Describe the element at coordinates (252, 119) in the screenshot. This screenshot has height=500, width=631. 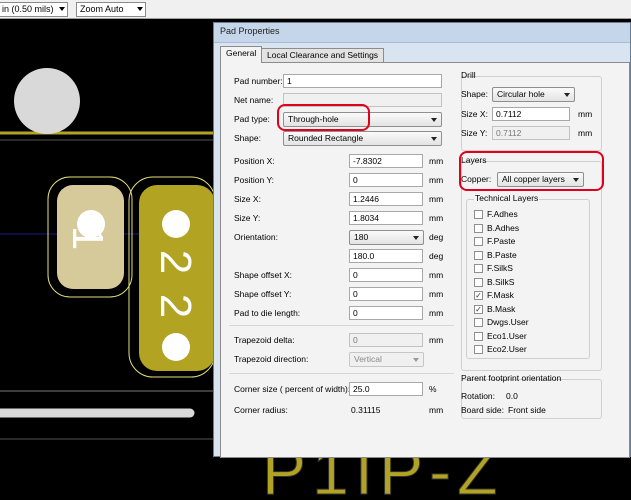
I see `pad-type-label: Pad type:` at that location.